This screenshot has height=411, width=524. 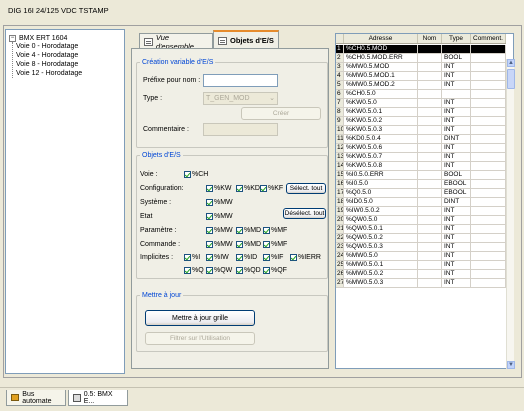 I want to click on cell-address: %QW0.5.0.2, so click(x=381, y=238).